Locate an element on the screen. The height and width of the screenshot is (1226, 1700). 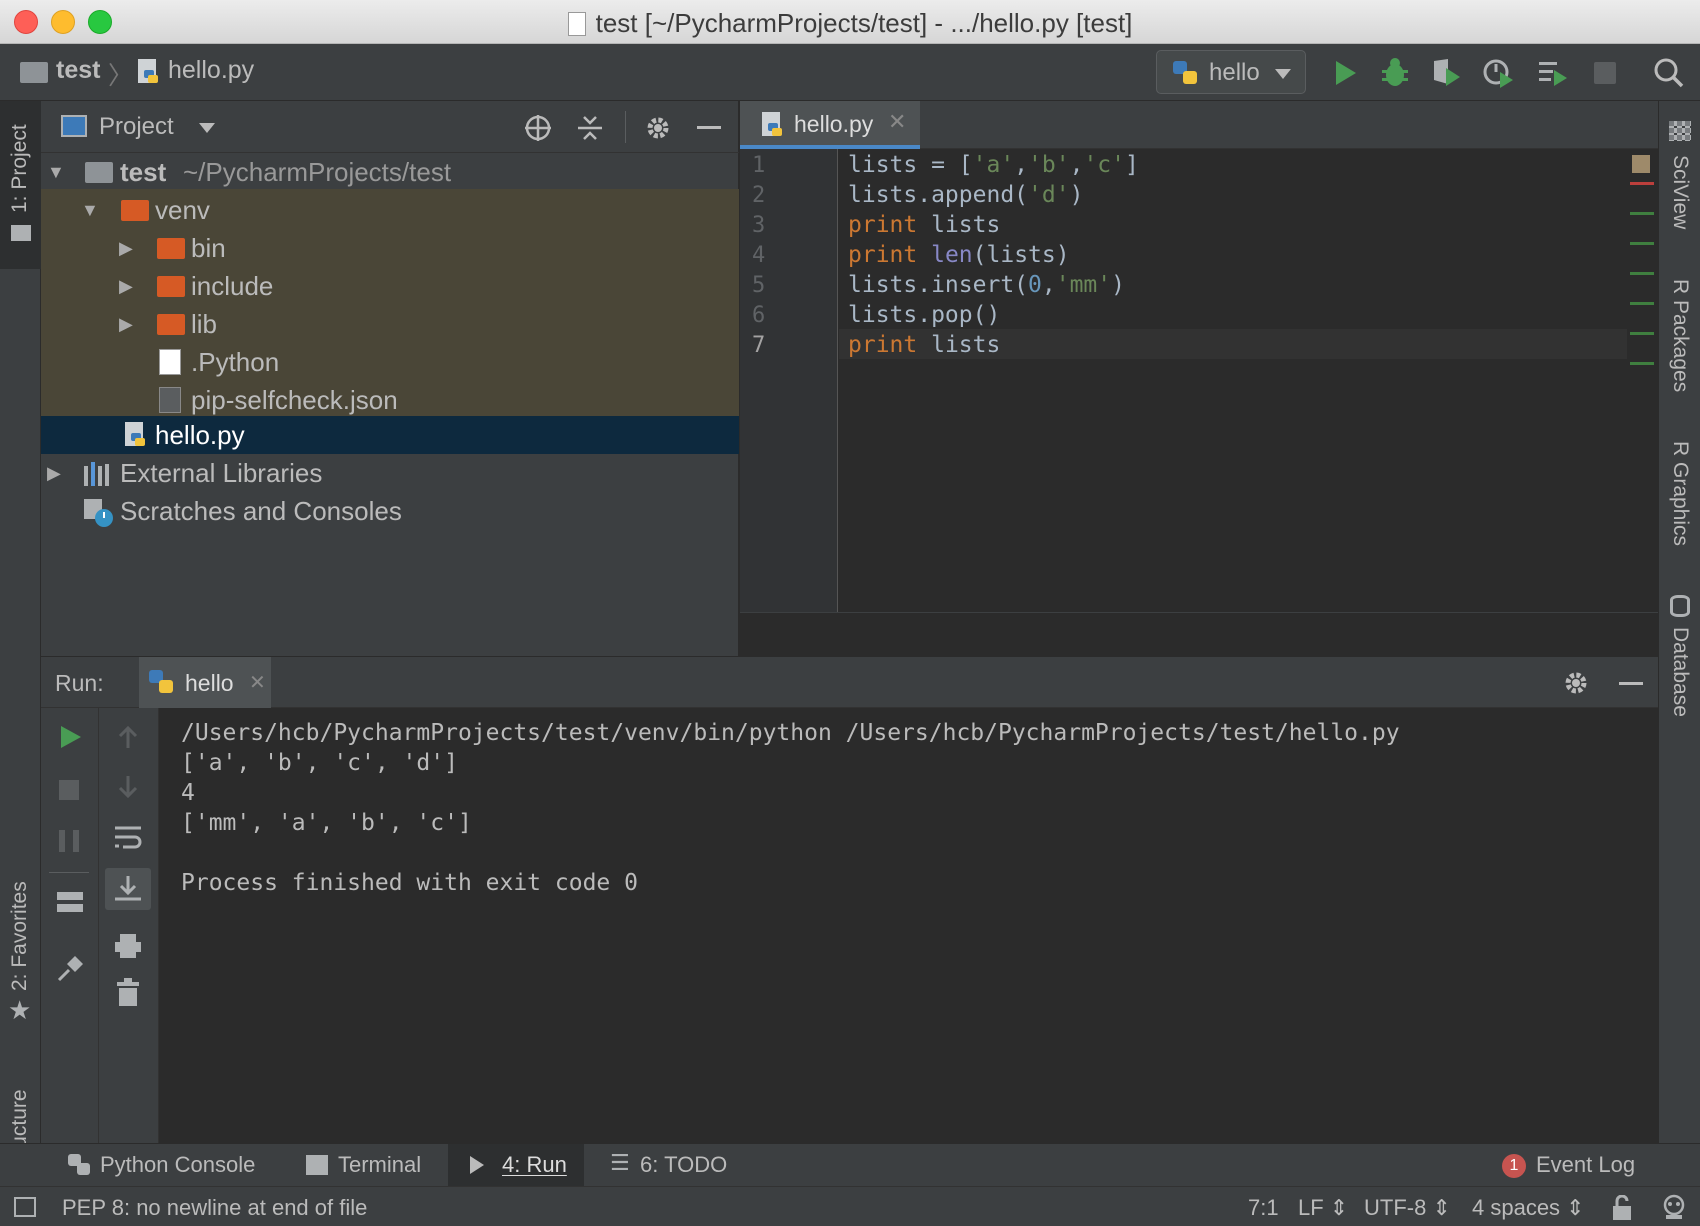
event-log-tab: 1 Event Log is located at coordinates (1576, 1165).